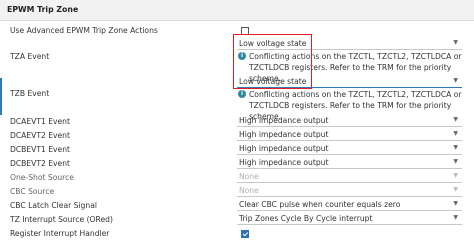 The width and height of the screenshot is (474, 244). What do you see at coordinates (245, 234) in the screenshot?
I see `register-interrupt-handler-checkbox` at bounding box center [245, 234].